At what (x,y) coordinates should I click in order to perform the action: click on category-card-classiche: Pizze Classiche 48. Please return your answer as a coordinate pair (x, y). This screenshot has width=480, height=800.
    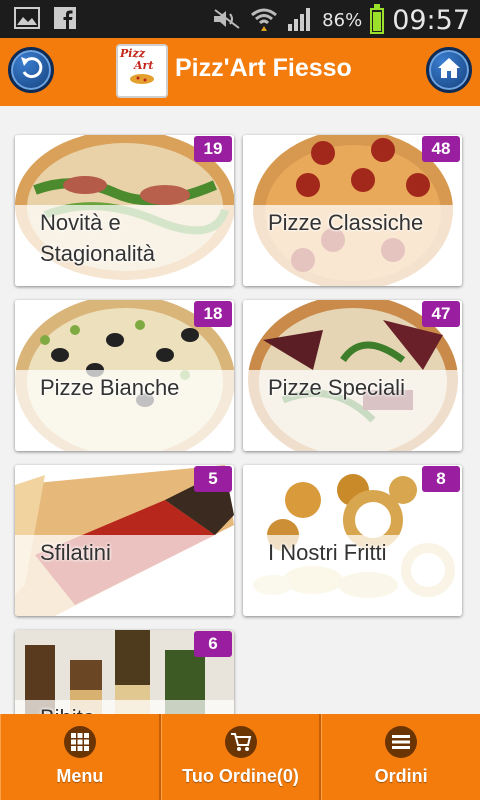
    Looking at the image, I should click on (352, 210).